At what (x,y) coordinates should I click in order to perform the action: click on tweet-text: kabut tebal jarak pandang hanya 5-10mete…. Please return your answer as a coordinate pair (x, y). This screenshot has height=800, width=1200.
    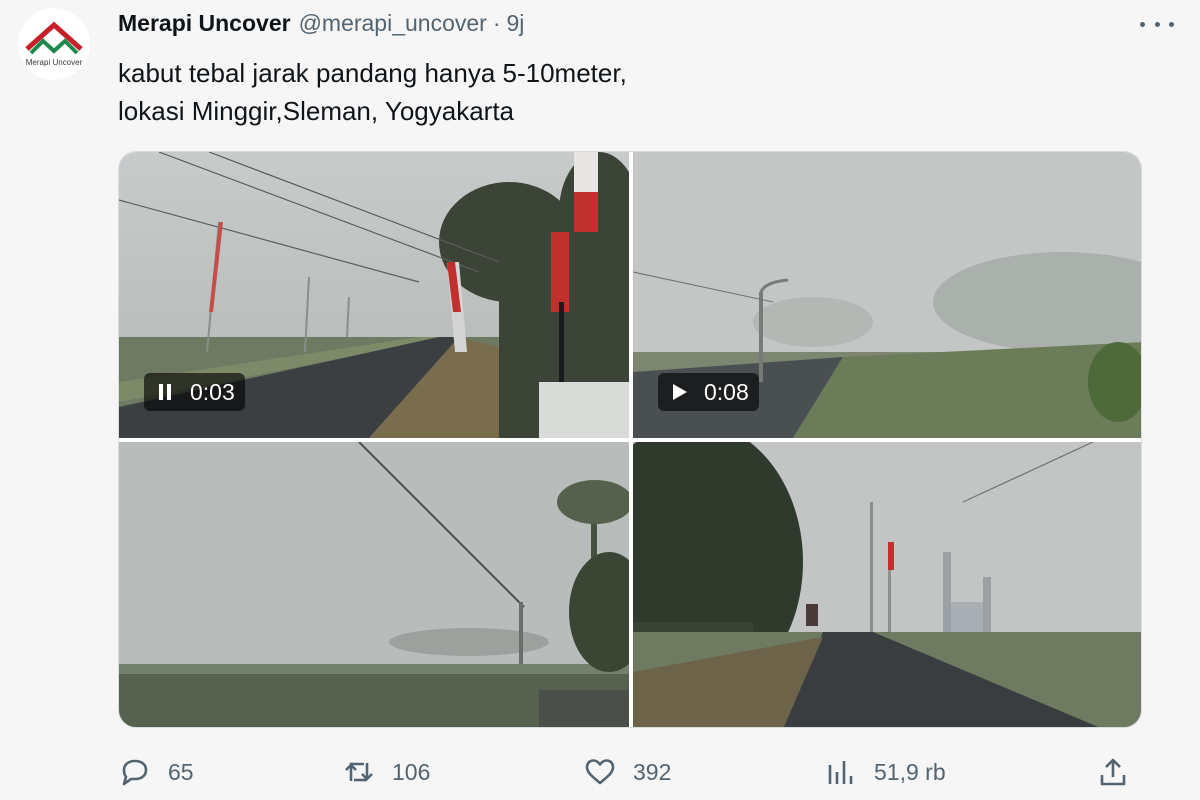
    Looking at the image, I should click on (372, 92).